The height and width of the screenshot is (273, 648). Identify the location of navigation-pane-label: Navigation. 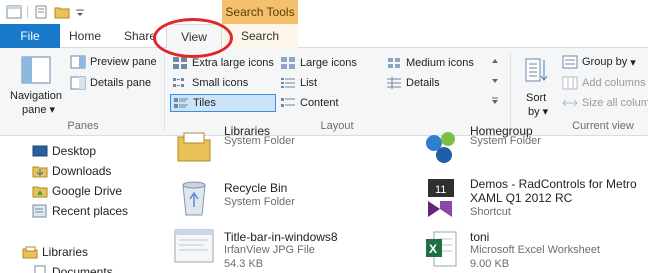
(36, 96).